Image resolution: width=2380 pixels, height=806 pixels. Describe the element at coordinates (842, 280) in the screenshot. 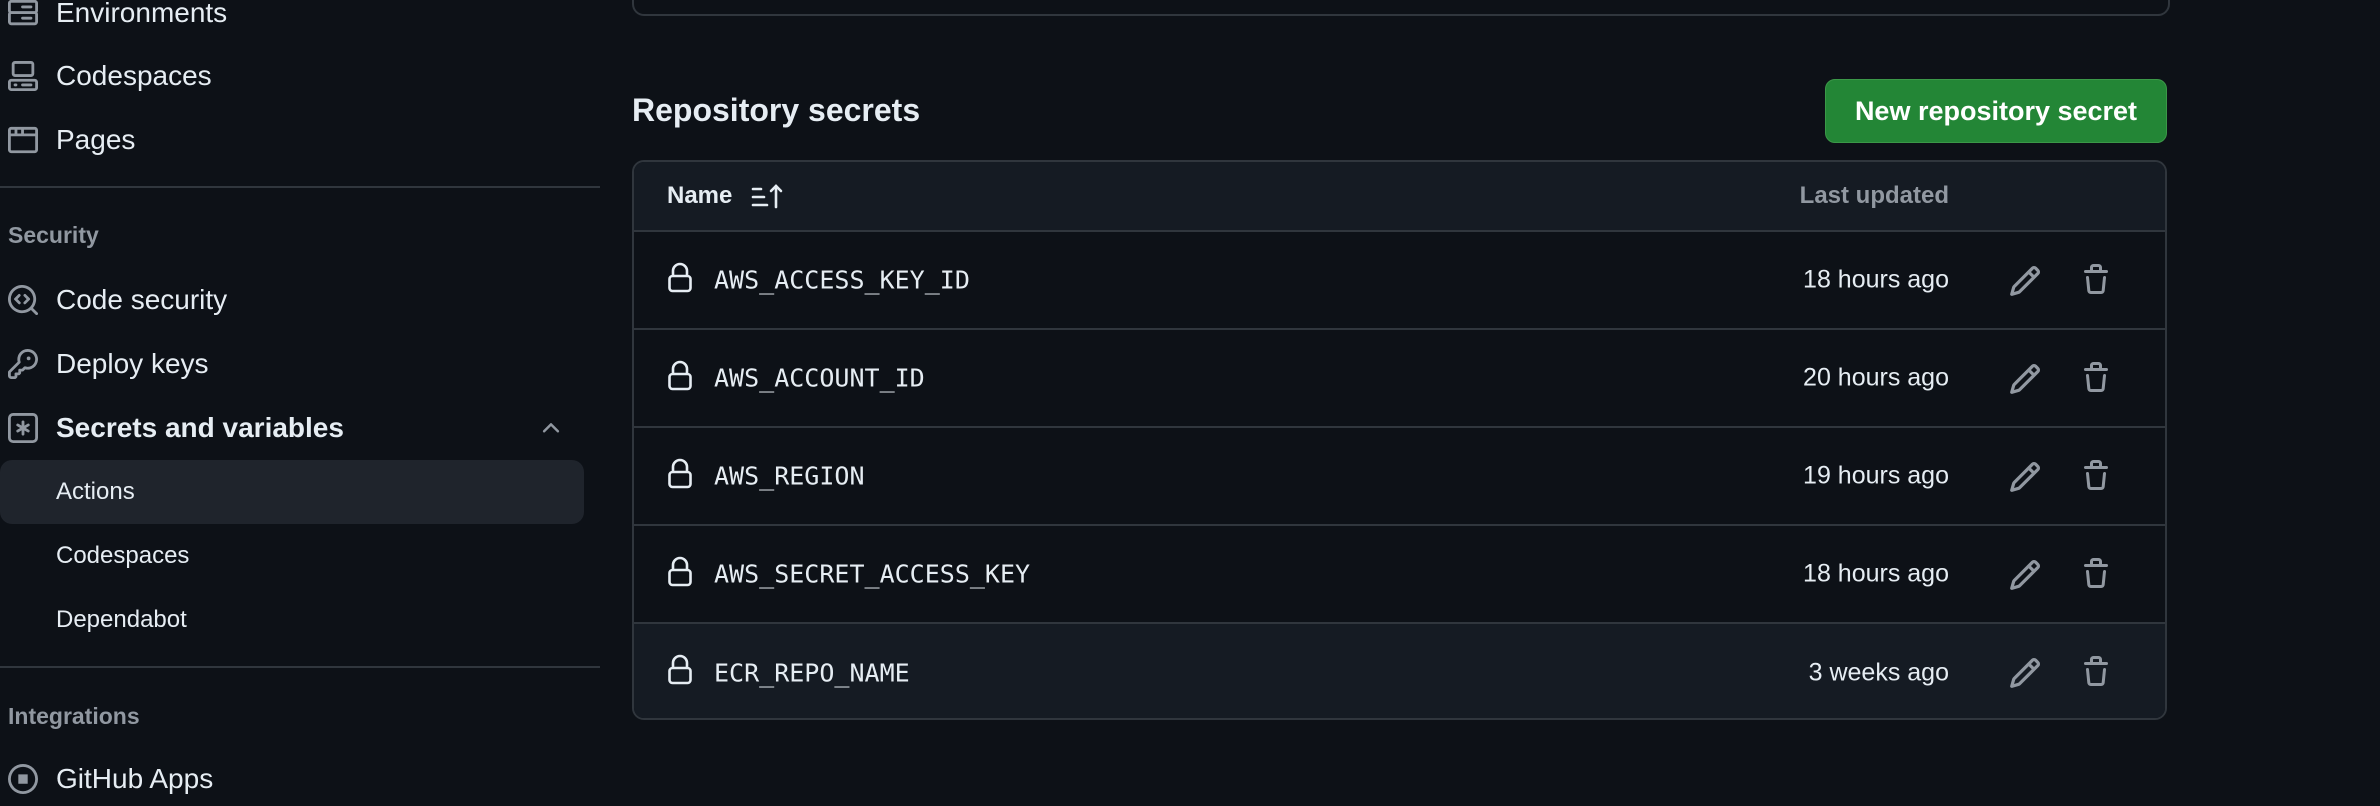

I see `secret-name: AWS_ACCESS_KEY_ID` at that location.